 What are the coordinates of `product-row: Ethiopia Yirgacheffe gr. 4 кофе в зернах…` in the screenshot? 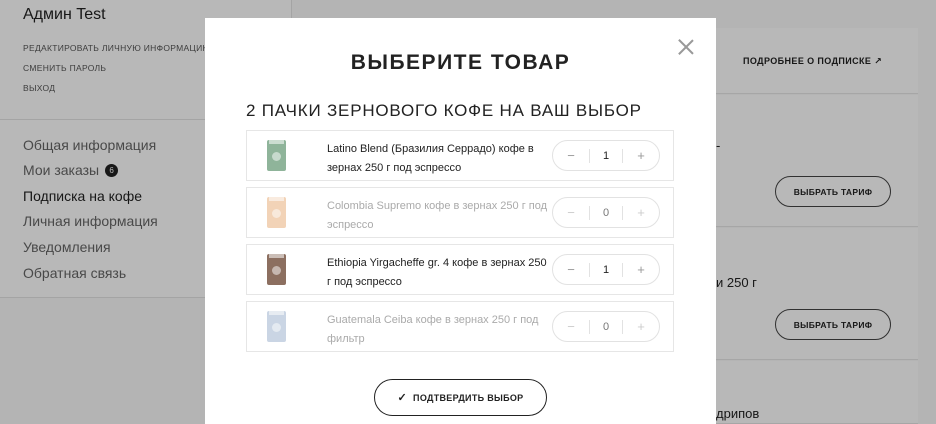 It's located at (460, 269).